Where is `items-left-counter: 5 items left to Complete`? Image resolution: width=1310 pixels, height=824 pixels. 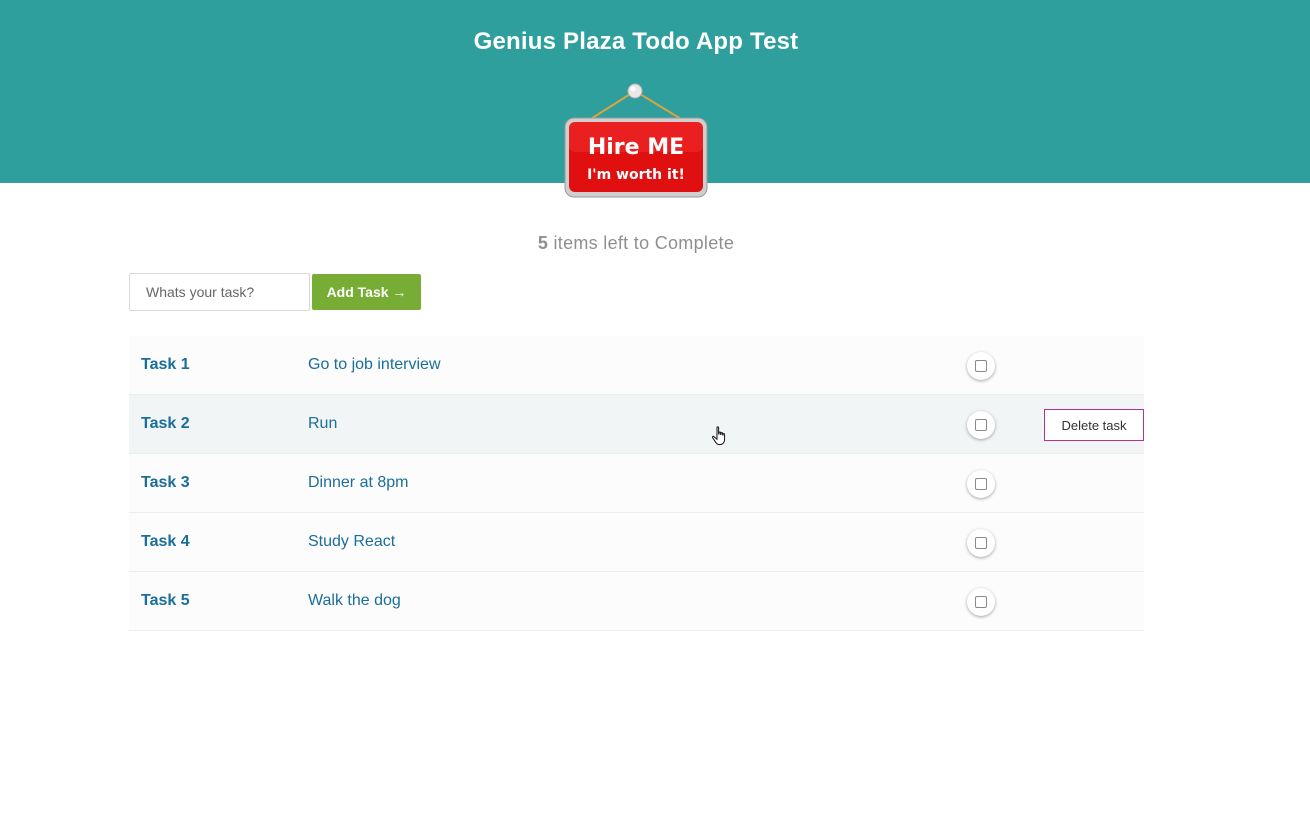
items-left-counter: 5 items left to Complete is located at coordinates (636, 243).